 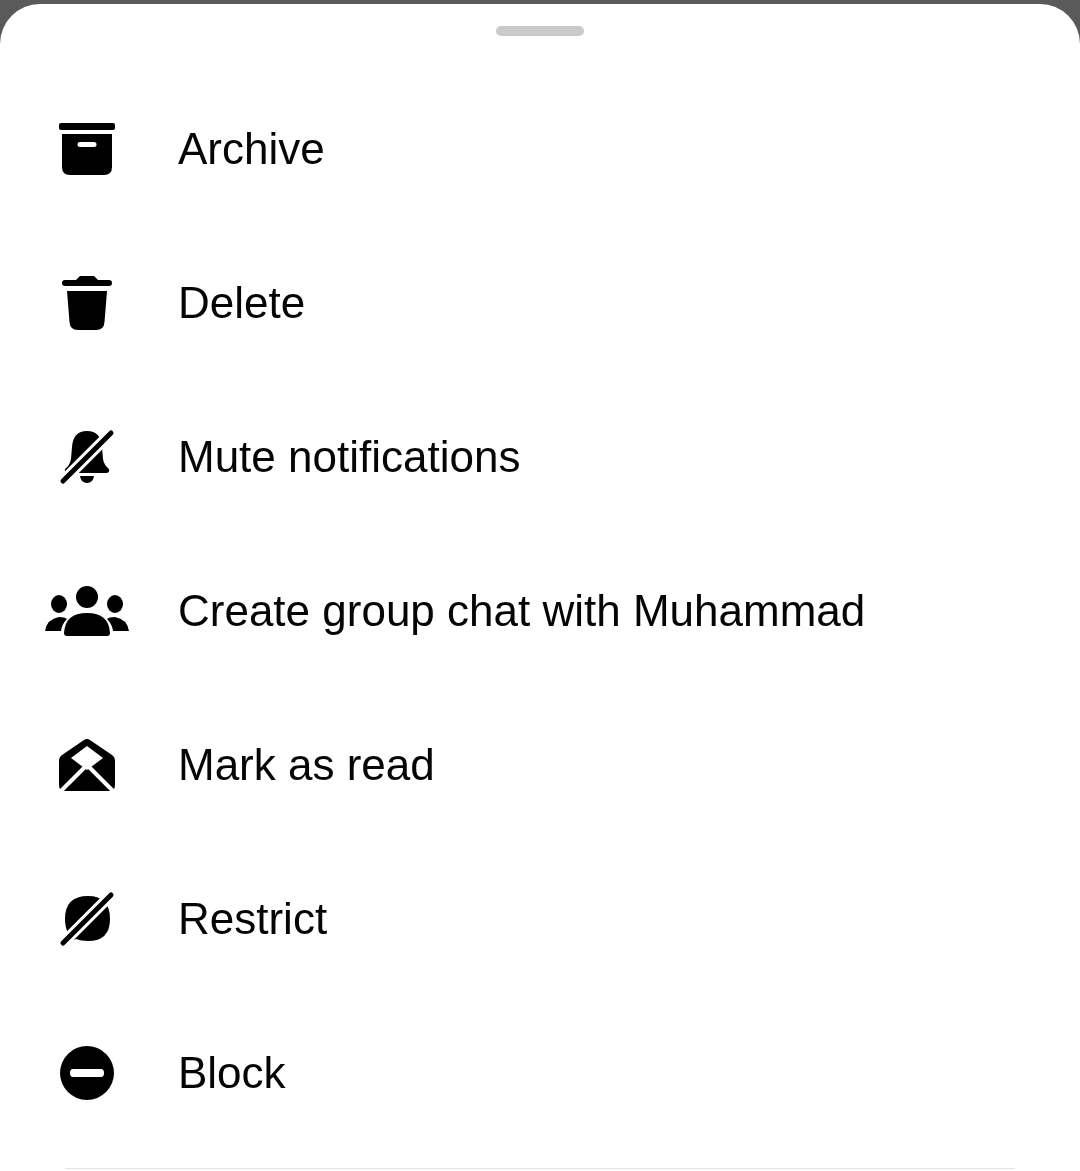 I want to click on block-icon, so click(x=87, y=1073).